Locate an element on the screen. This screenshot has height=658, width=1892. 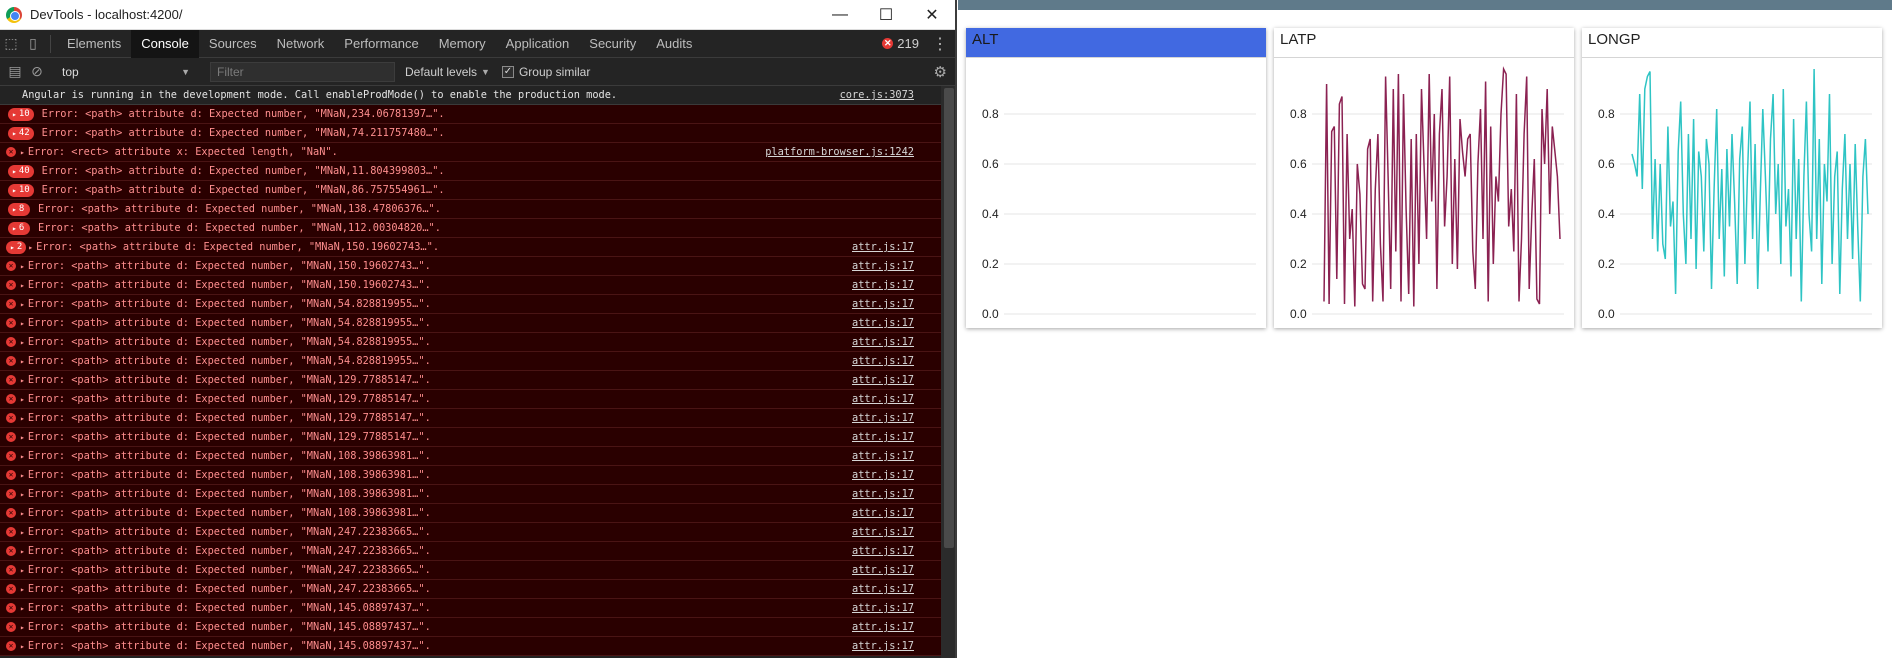
tab-memory: Memory is located at coordinates (462, 44).